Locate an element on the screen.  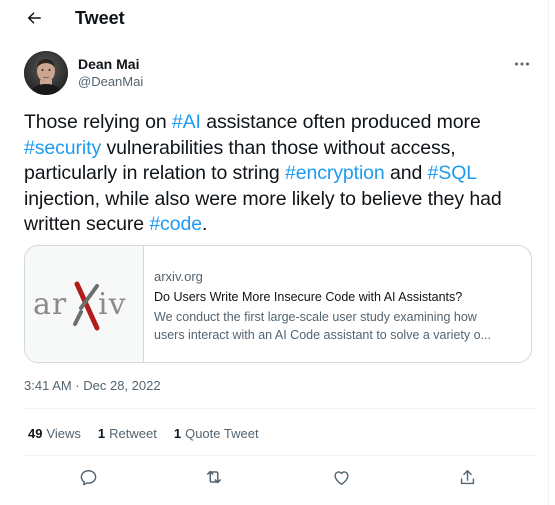
quotes-stat: 1 Quote Tweet is located at coordinates (216, 434).